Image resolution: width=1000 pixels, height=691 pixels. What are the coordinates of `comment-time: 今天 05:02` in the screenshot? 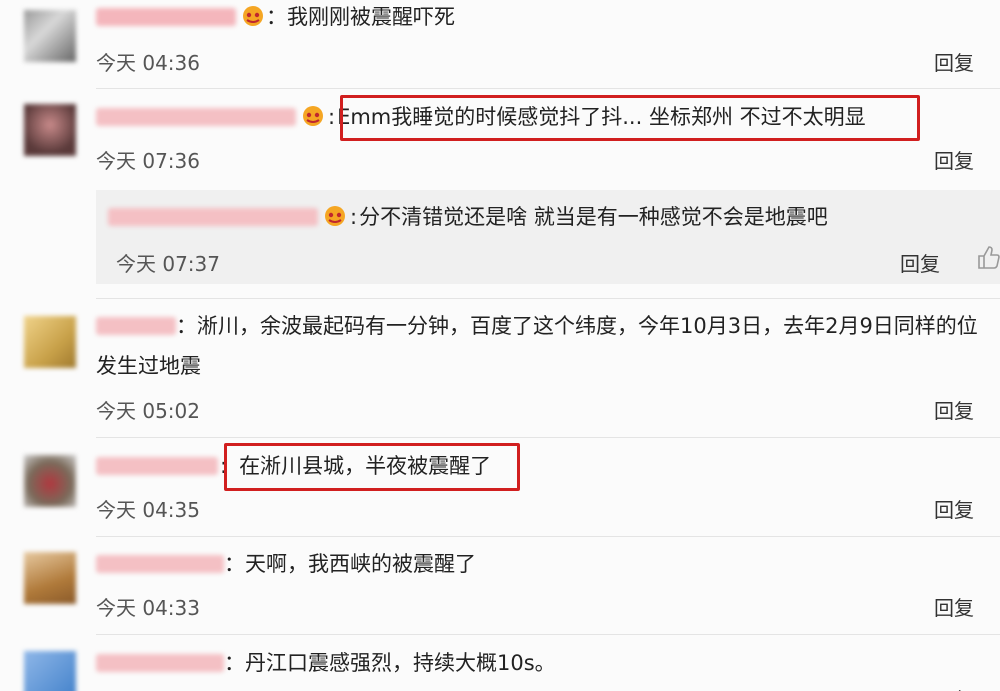 It's located at (148, 411).